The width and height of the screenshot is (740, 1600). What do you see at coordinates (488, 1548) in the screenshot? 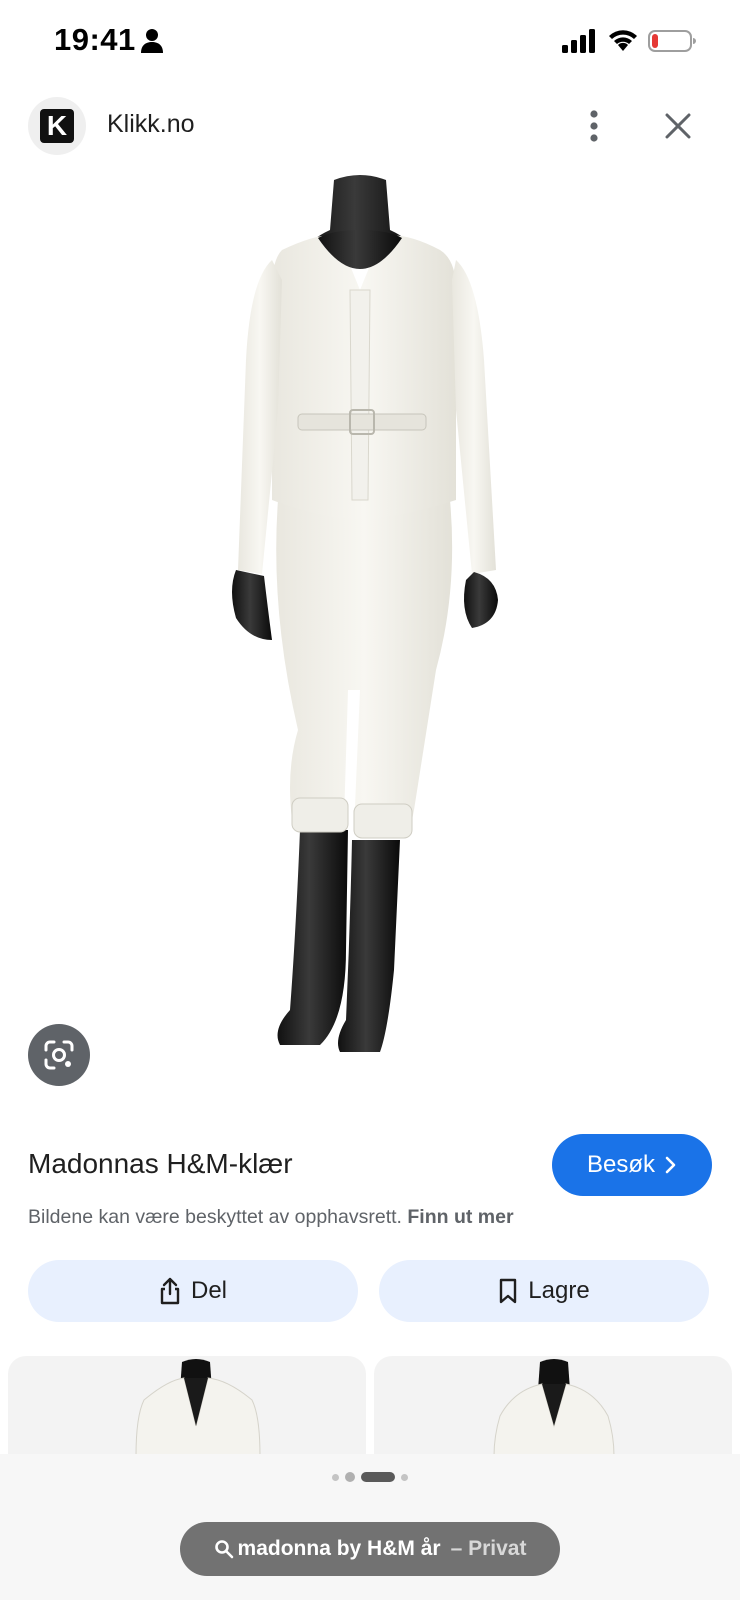
I see `search-mode: – Privat` at bounding box center [488, 1548].